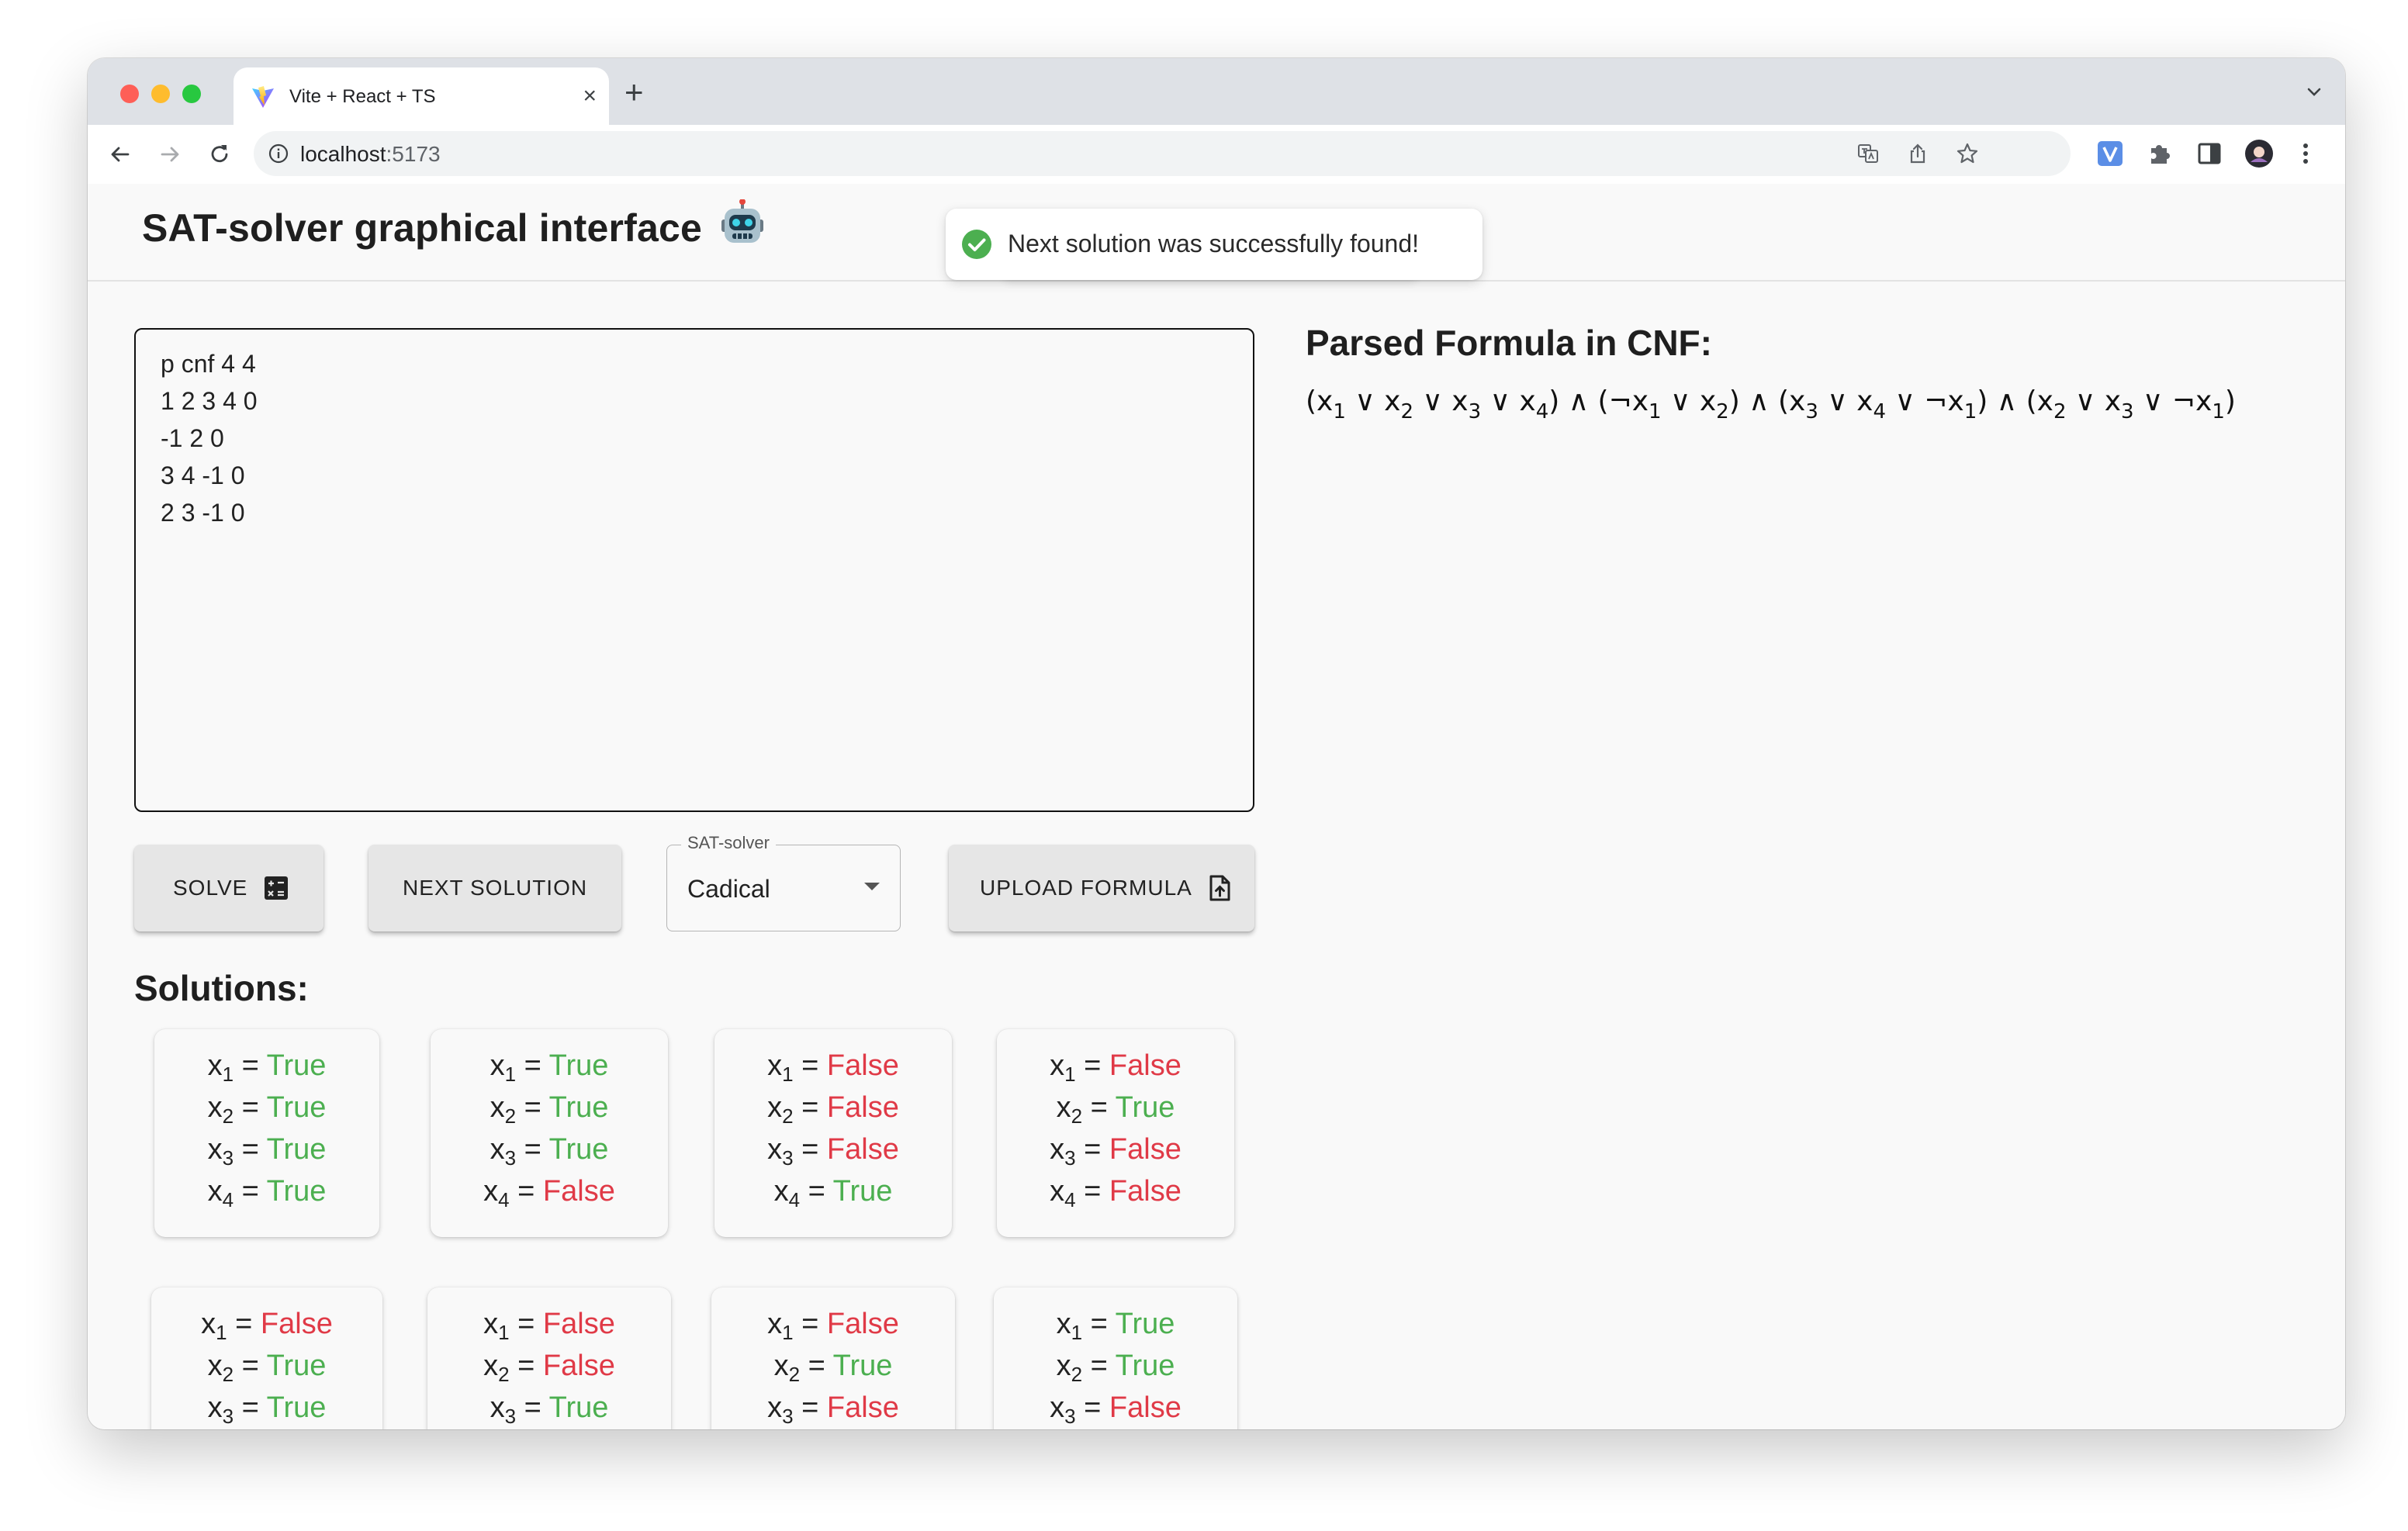  Describe the element at coordinates (220, 154) in the screenshot. I see `reload-icon` at that location.